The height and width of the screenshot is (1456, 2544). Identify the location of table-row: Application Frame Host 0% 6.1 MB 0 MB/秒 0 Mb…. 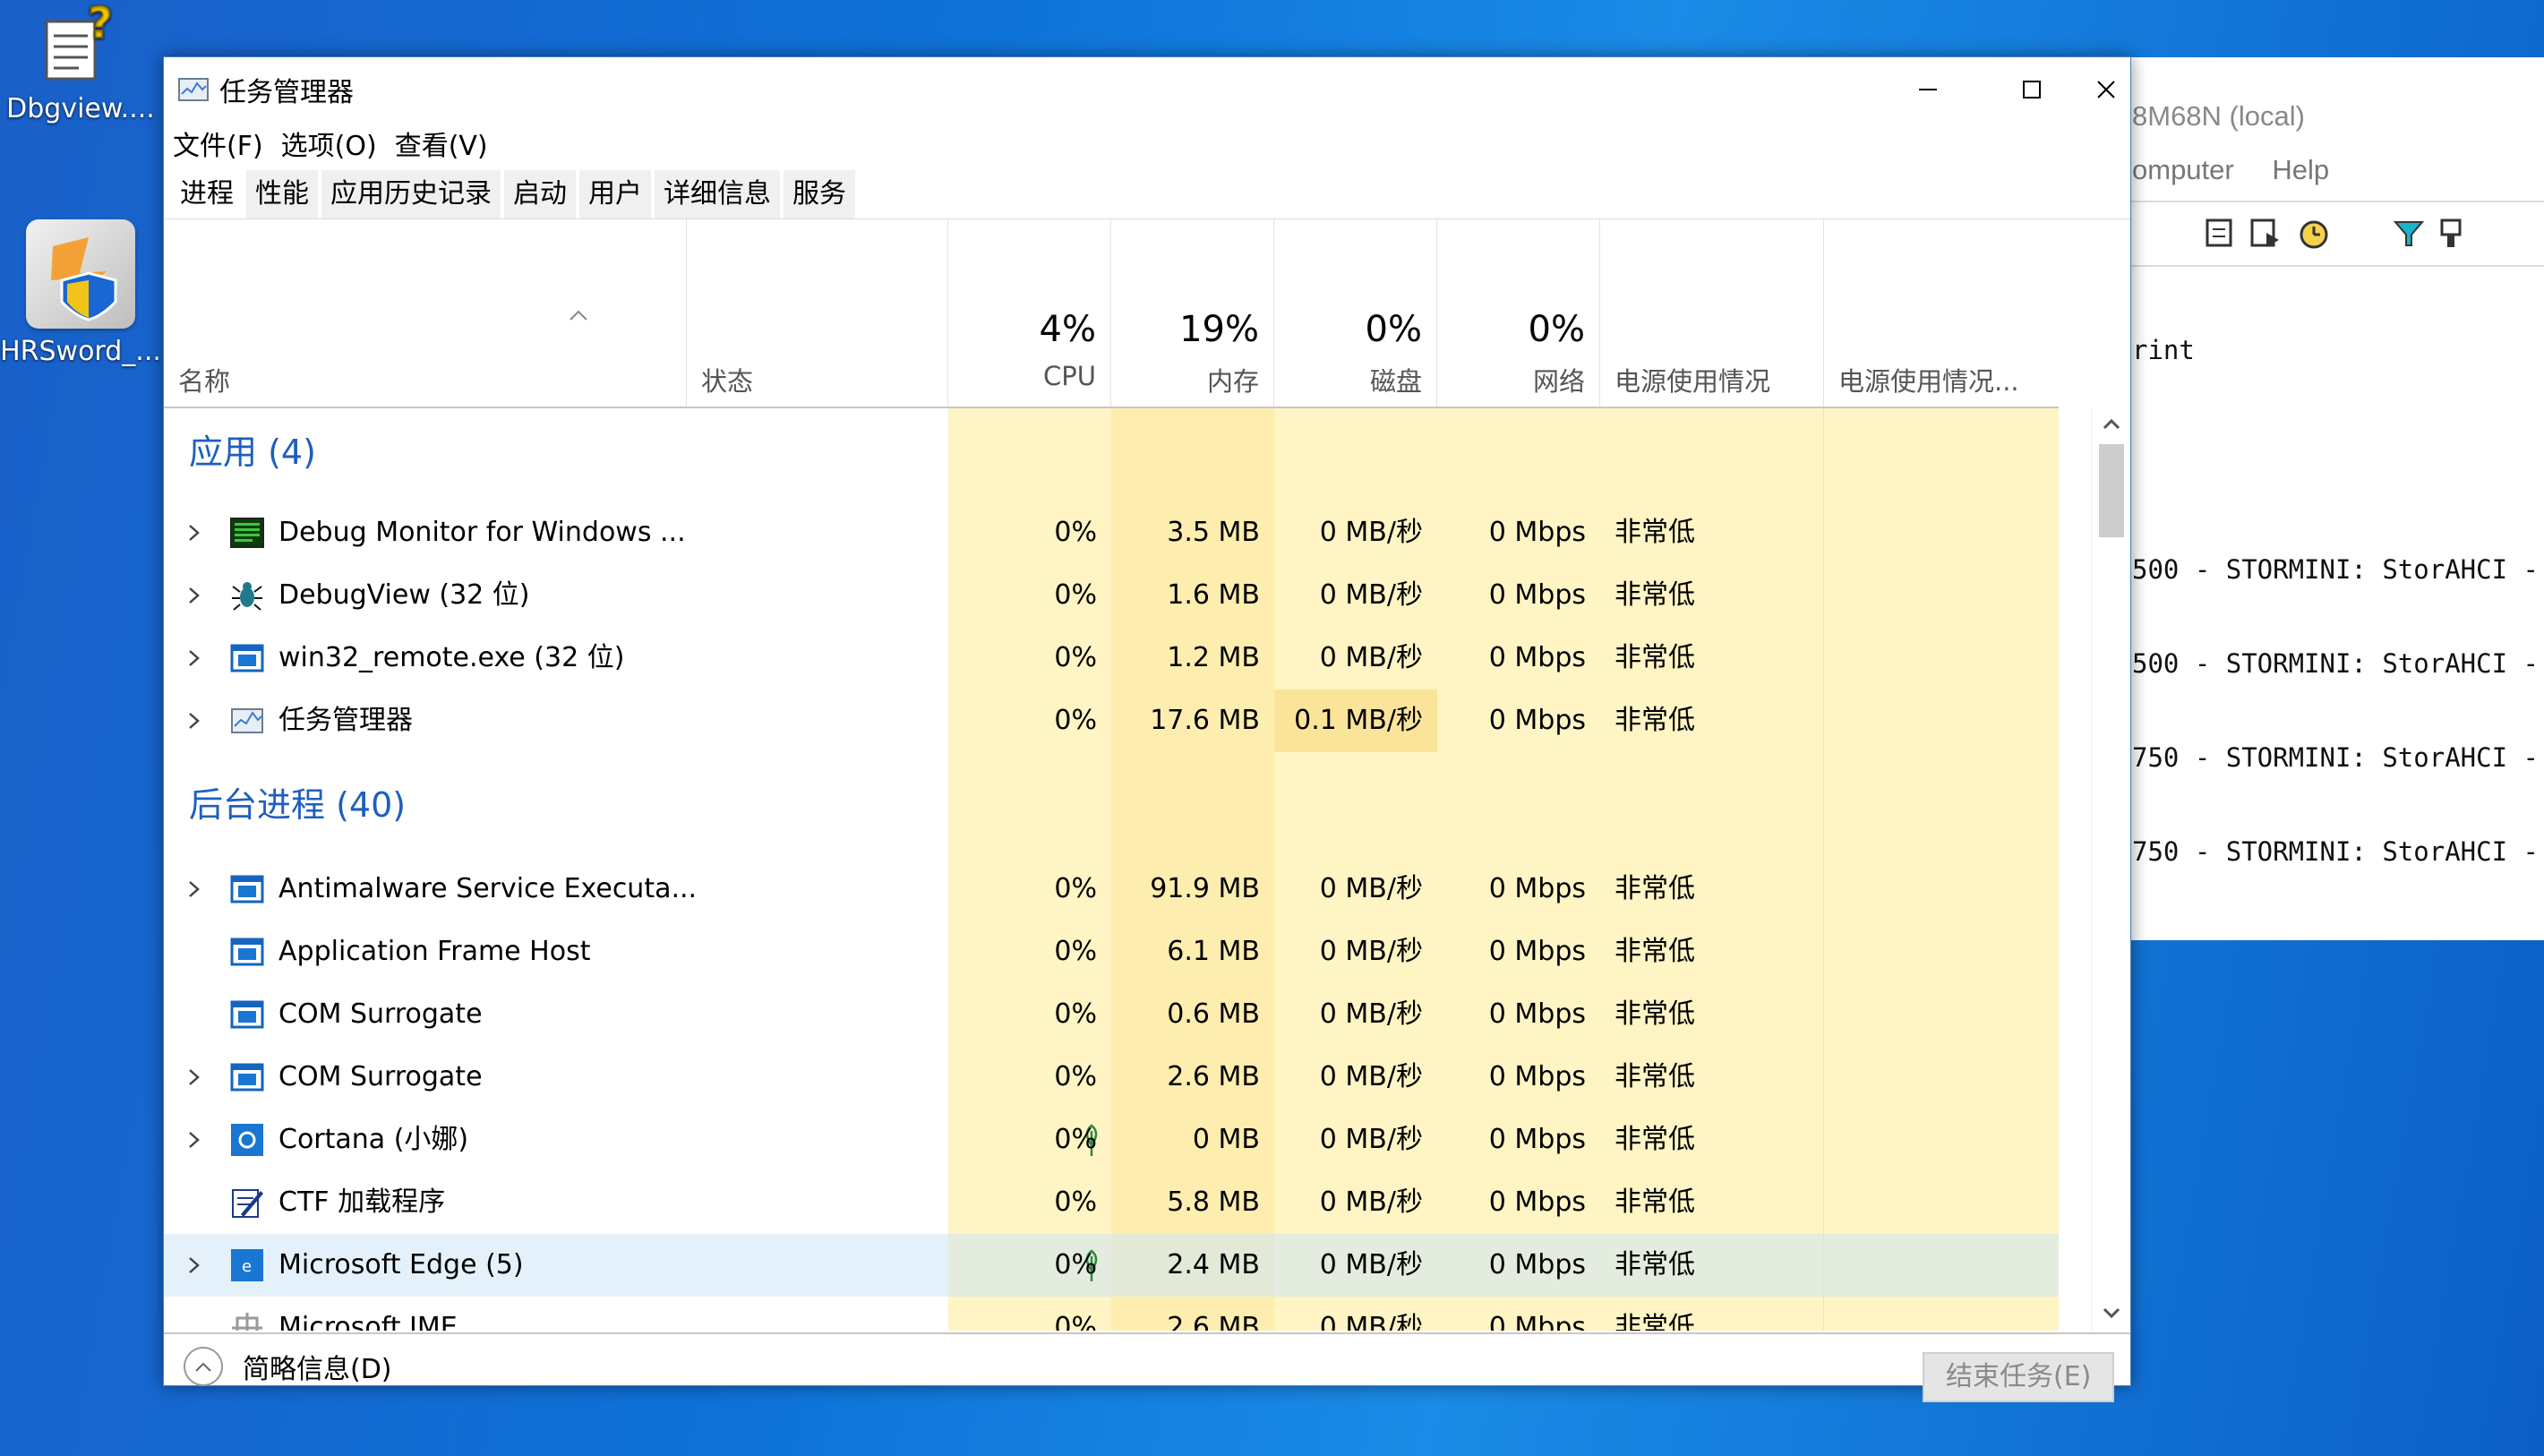
(1112, 952).